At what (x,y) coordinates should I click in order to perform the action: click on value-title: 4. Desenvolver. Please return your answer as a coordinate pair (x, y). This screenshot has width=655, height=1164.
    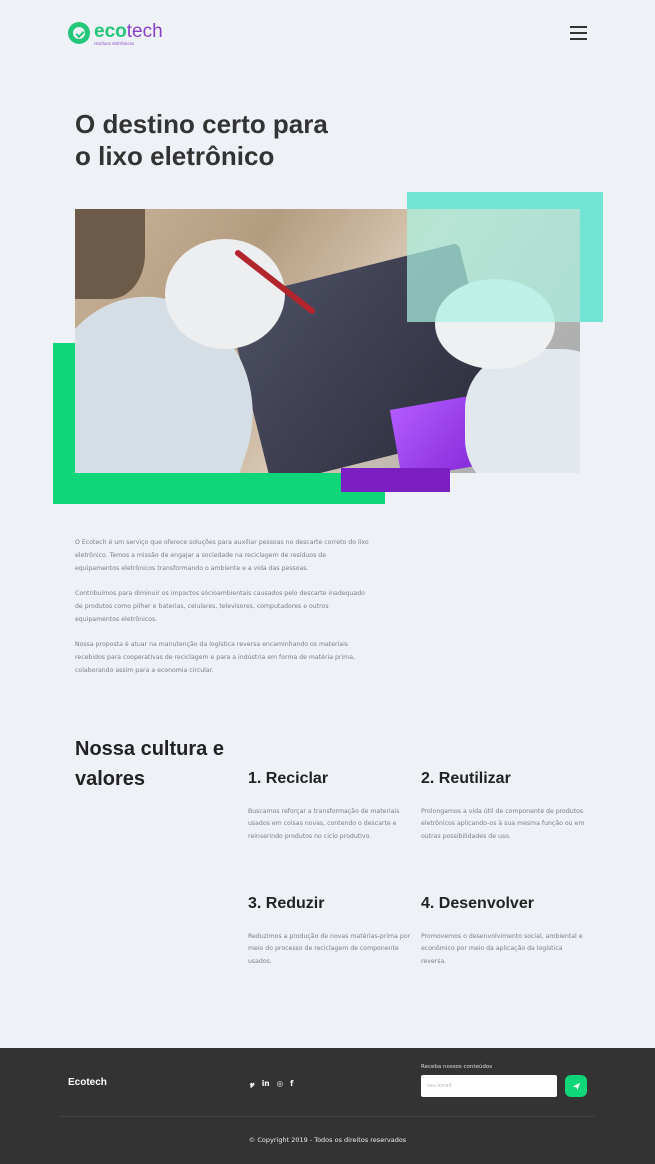
    Looking at the image, I should click on (477, 903).